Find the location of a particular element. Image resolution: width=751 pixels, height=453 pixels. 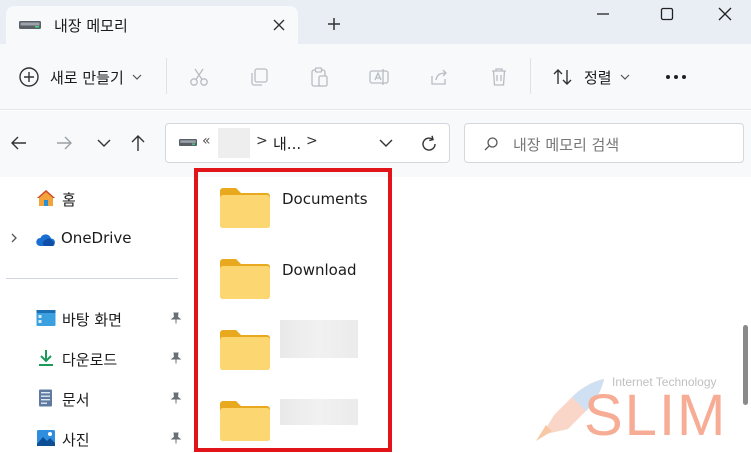

command-bar: 새로 만들기 정렬 is located at coordinates (375, 77).